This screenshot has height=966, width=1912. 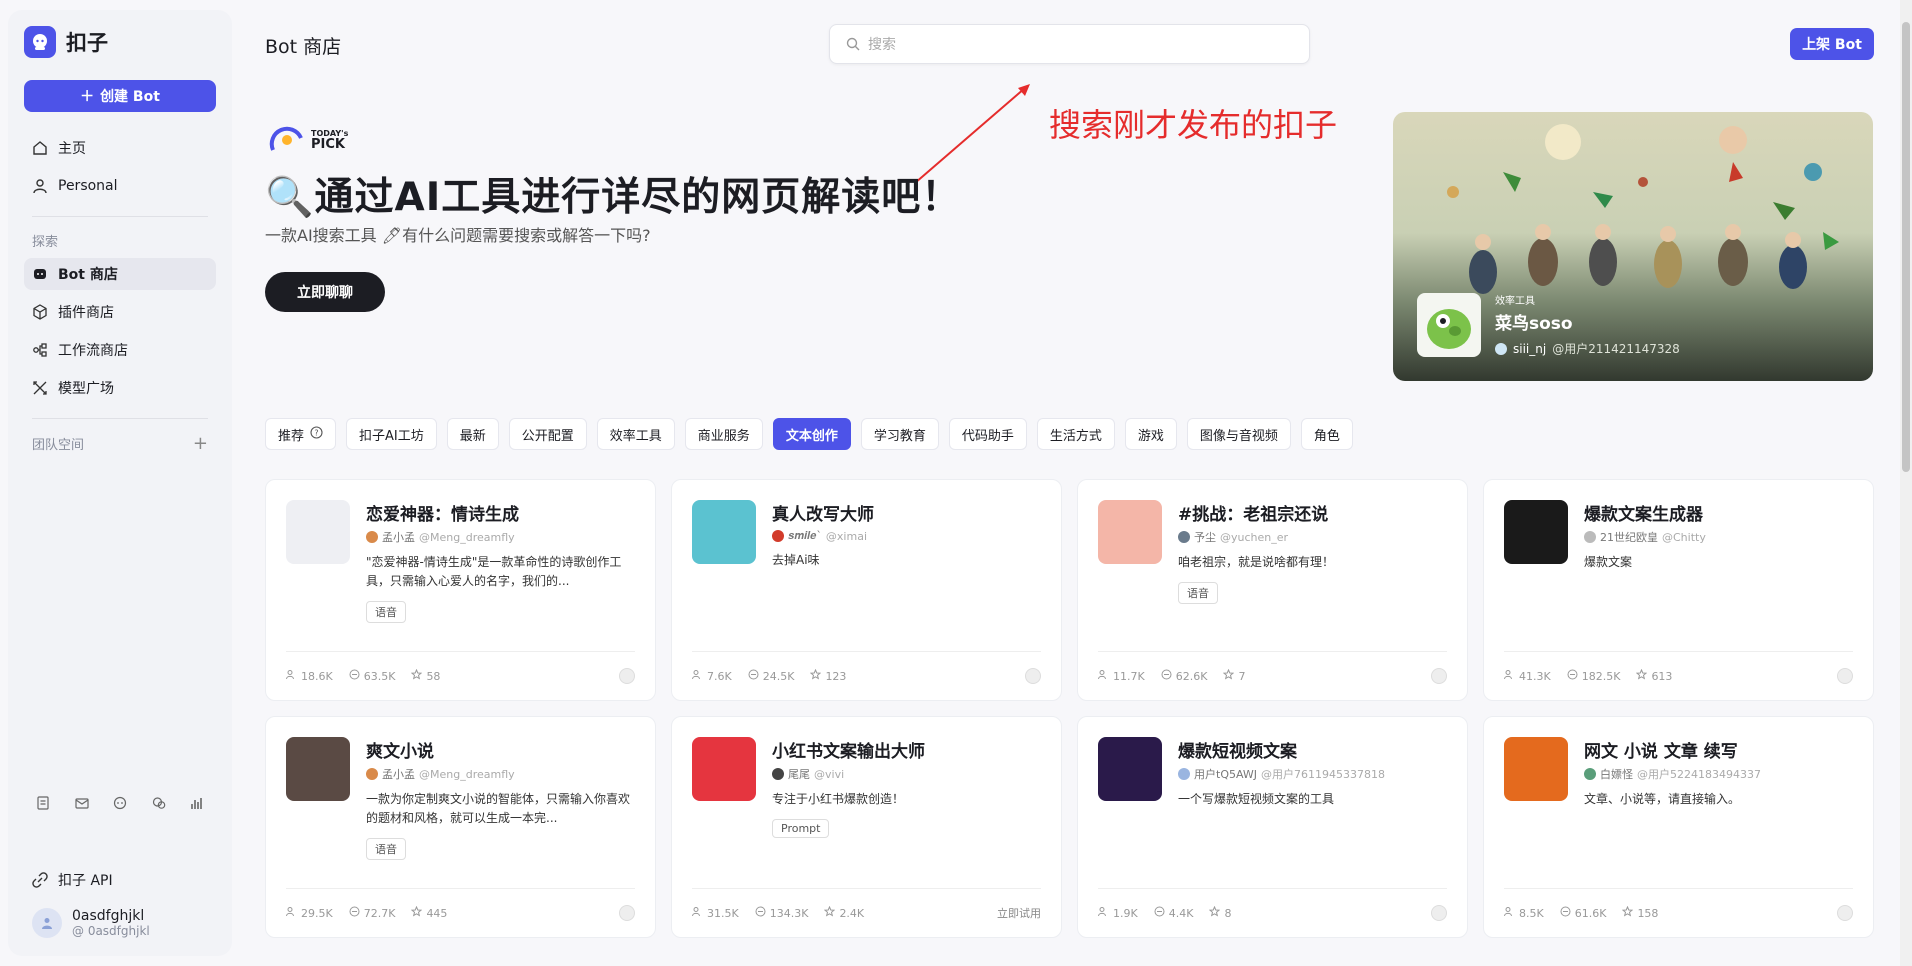 What do you see at coordinates (1678, 536) in the screenshot?
I see `card-header: 爆款文案生成器 21世纪欧皇 @Chitty 爆款文案` at bounding box center [1678, 536].